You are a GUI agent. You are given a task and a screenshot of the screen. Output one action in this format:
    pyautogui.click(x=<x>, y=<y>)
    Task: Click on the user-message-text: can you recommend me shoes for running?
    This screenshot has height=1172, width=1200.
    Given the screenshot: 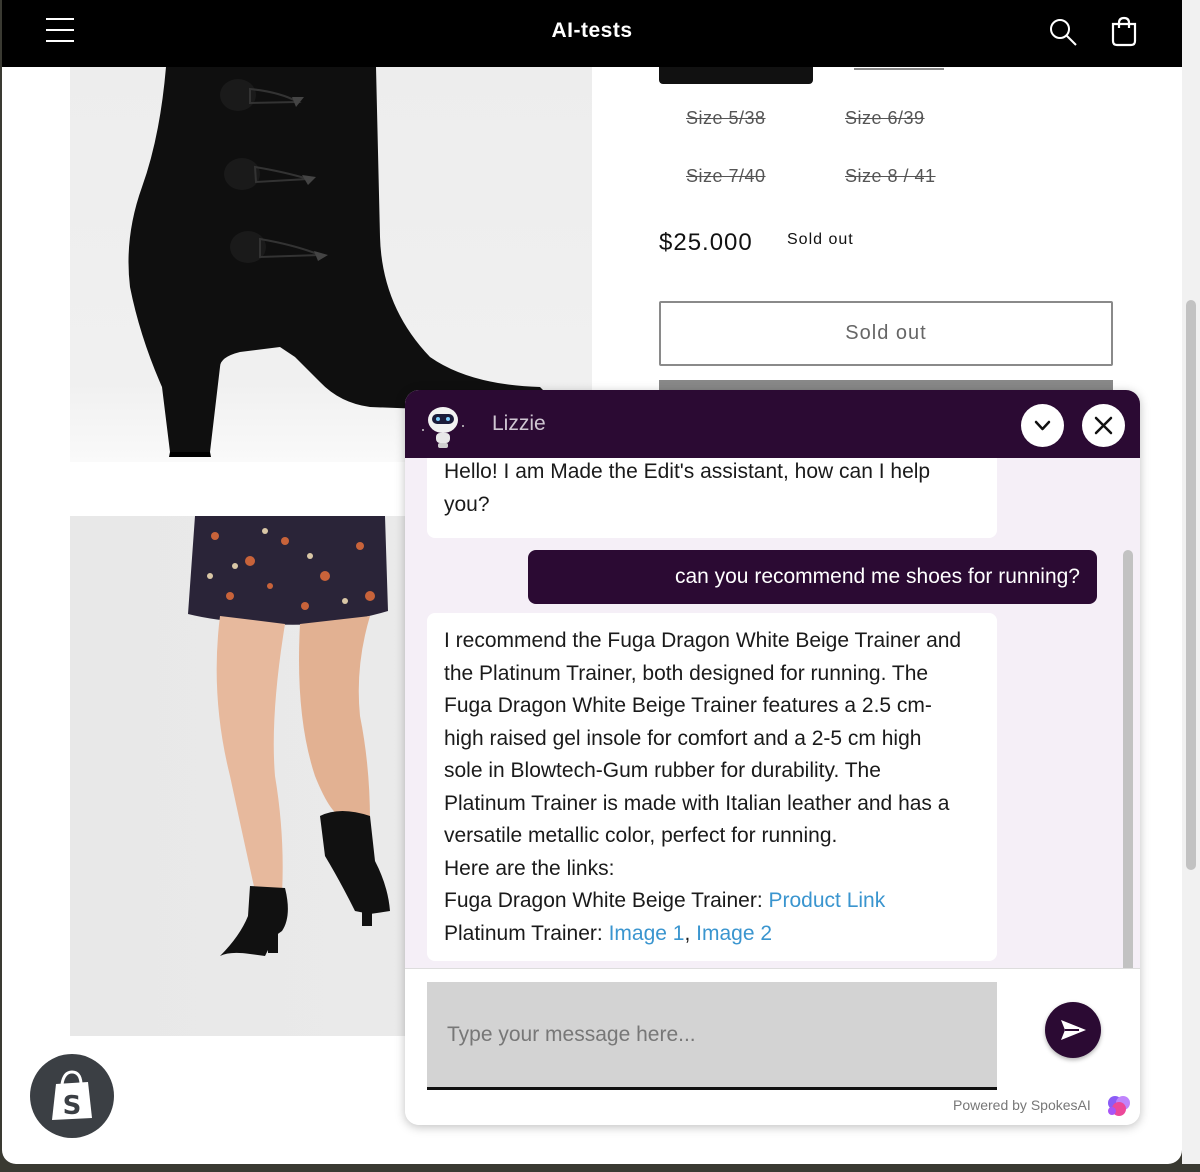 What is the action you would take?
    pyautogui.click(x=877, y=576)
    